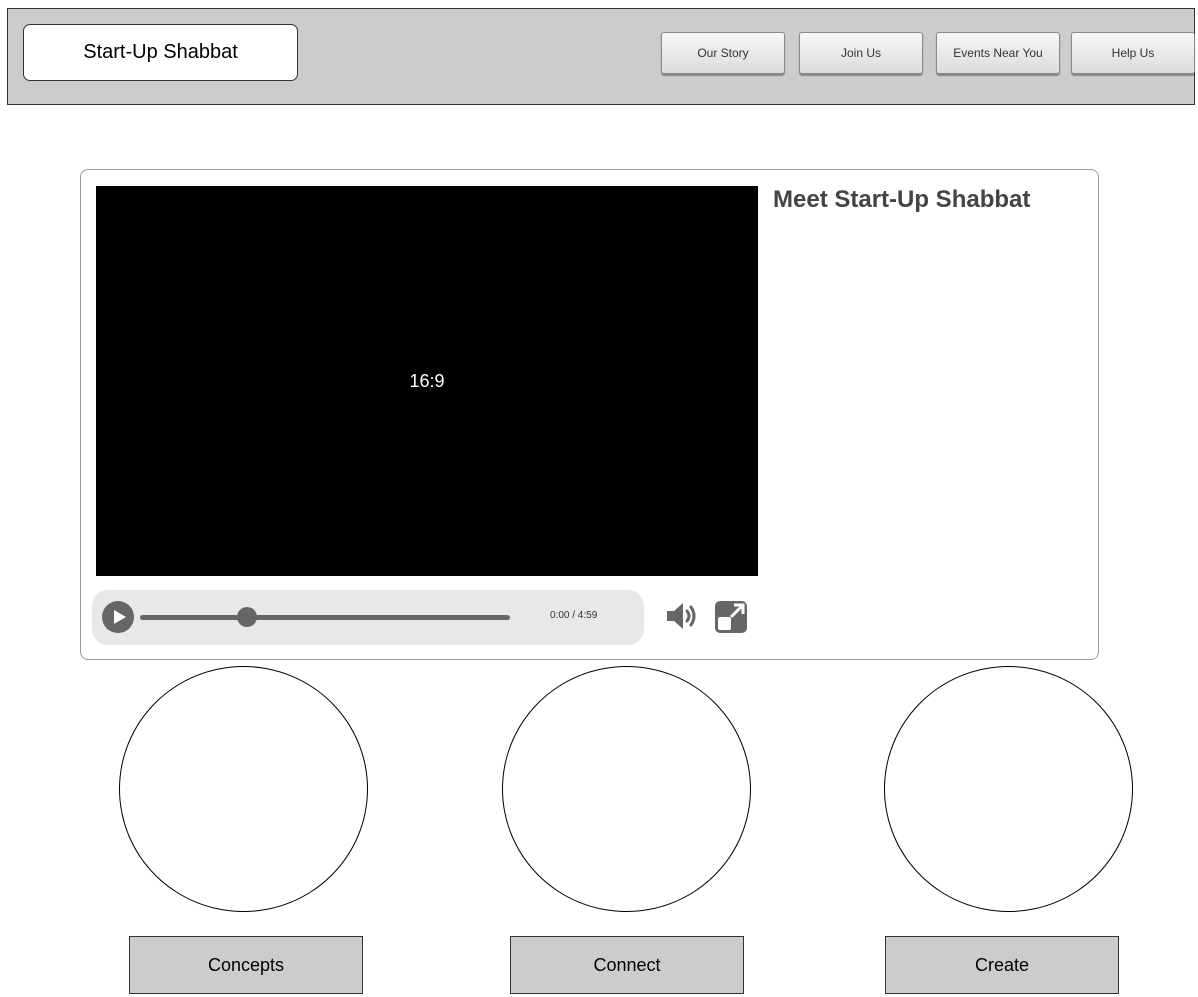  What do you see at coordinates (682, 616) in the screenshot?
I see `volume-icon` at bounding box center [682, 616].